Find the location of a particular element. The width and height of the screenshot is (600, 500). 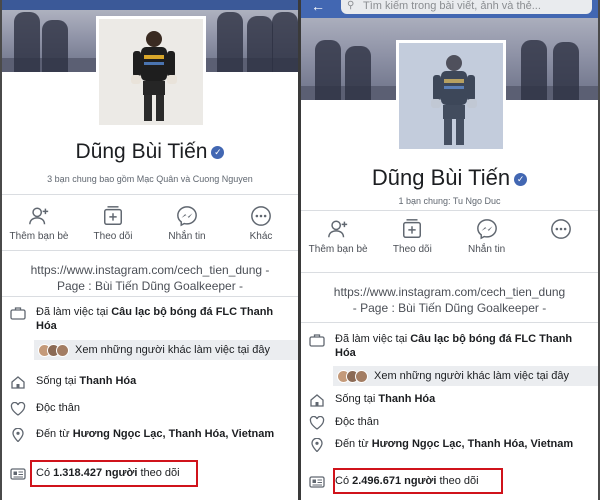

bio-line-2: Page : Bùi Tiến Dũng Goalkeeper - is located at coordinates (150, 286).